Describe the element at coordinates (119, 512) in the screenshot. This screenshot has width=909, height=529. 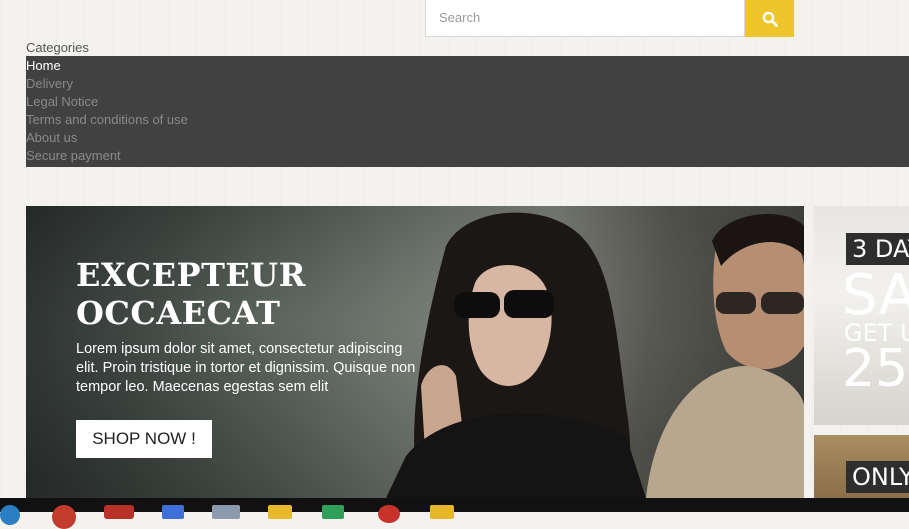
I see `taskbar-mail-icon` at that location.